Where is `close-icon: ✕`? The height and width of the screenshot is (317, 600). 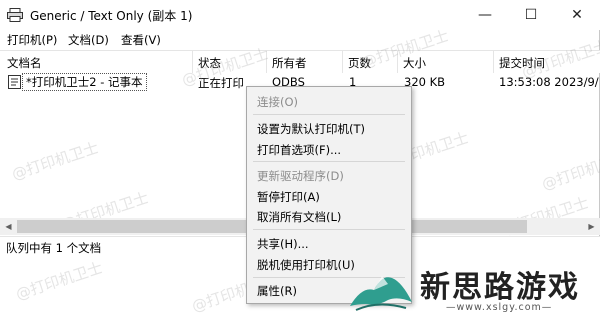 close-icon: ✕ is located at coordinates (577, 15).